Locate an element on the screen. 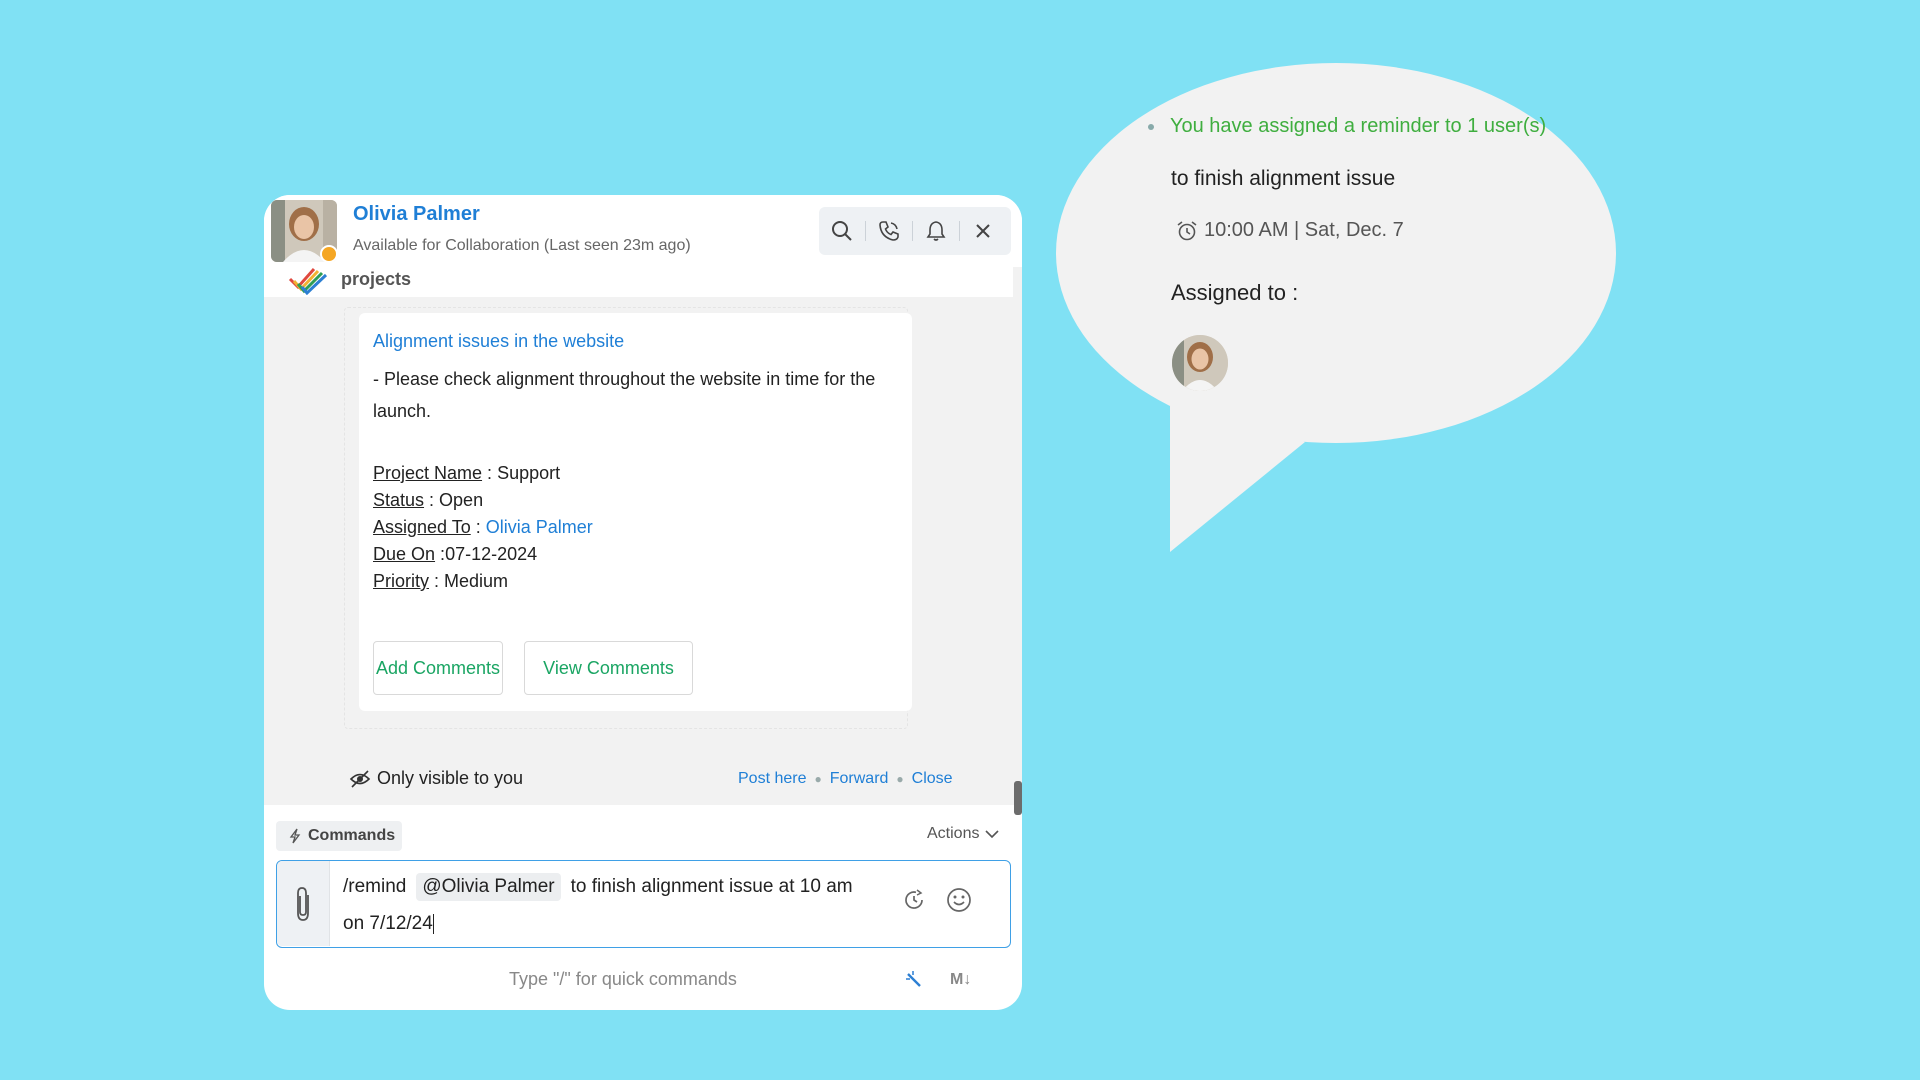 The image size is (1920, 1080). search-icon is located at coordinates (842, 231).